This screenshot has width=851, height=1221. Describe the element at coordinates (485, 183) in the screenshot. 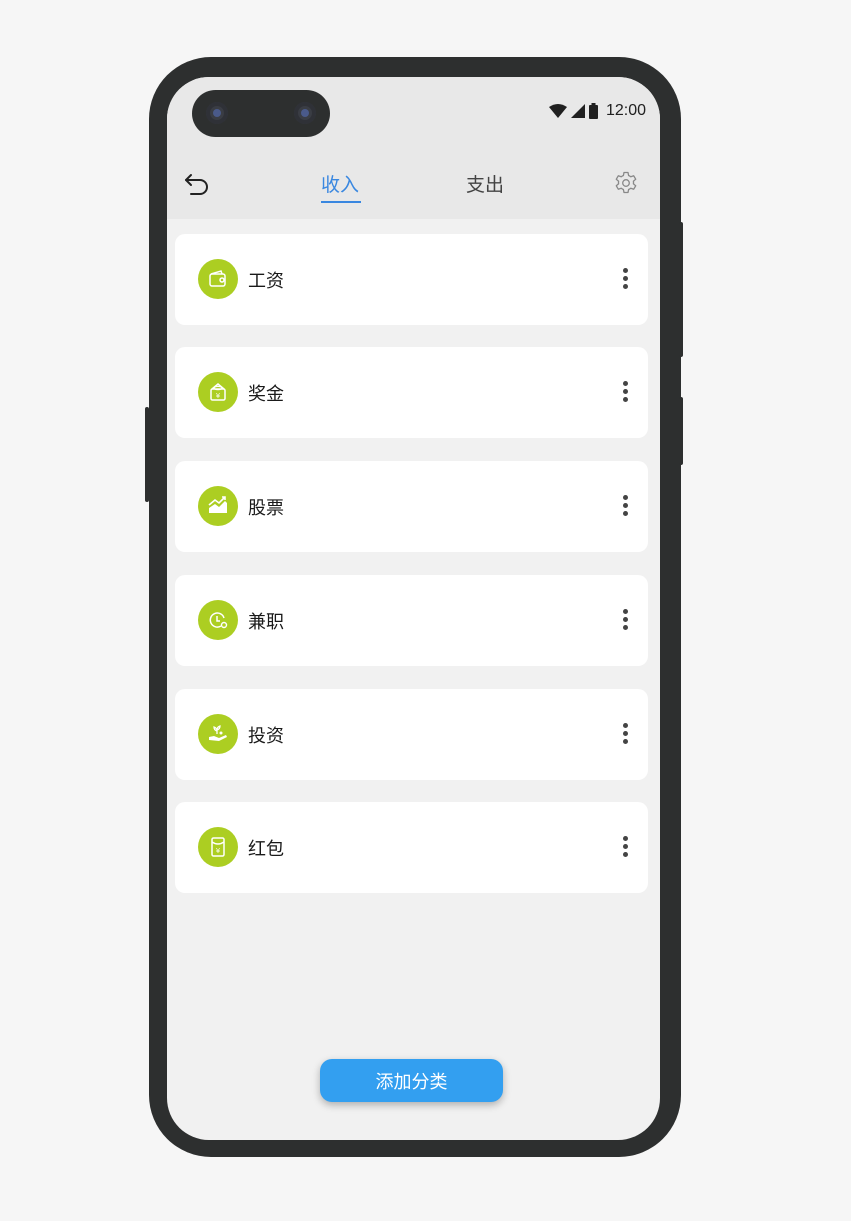

I see `tab-expense: 支出` at that location.